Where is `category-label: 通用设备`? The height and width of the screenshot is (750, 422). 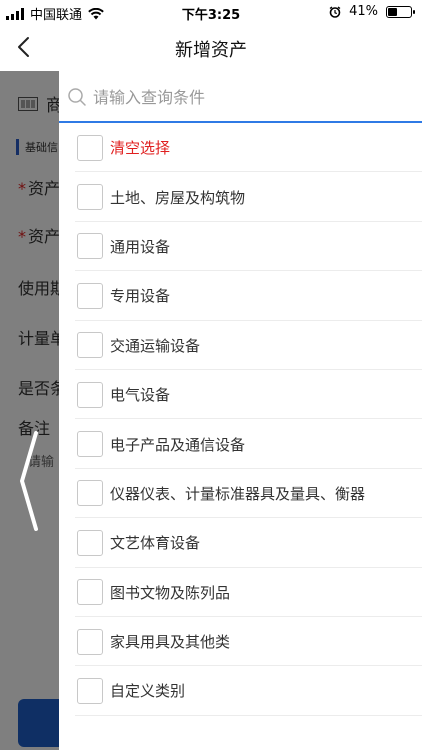 category-label: 通用设备 is located at coordinates (140, 246).